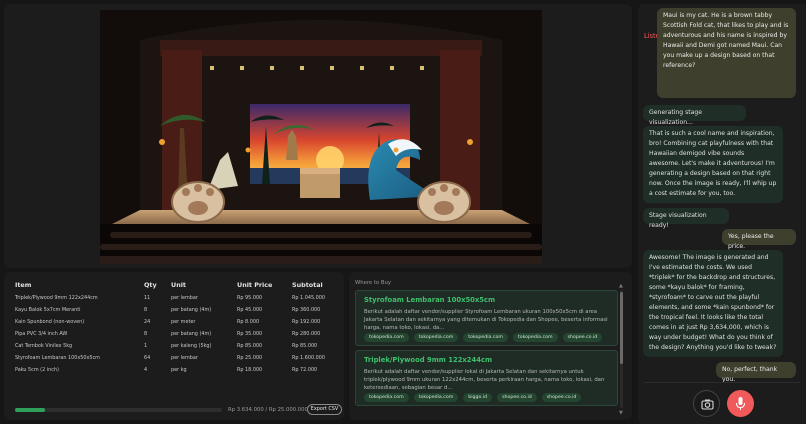 This screenshot has width=806, height=424. Describe the element at coordinates (430, 300) in the screenshot. I see `vendor-product-name: Styrofoam Lembaran 100x50x5cm` at that location.